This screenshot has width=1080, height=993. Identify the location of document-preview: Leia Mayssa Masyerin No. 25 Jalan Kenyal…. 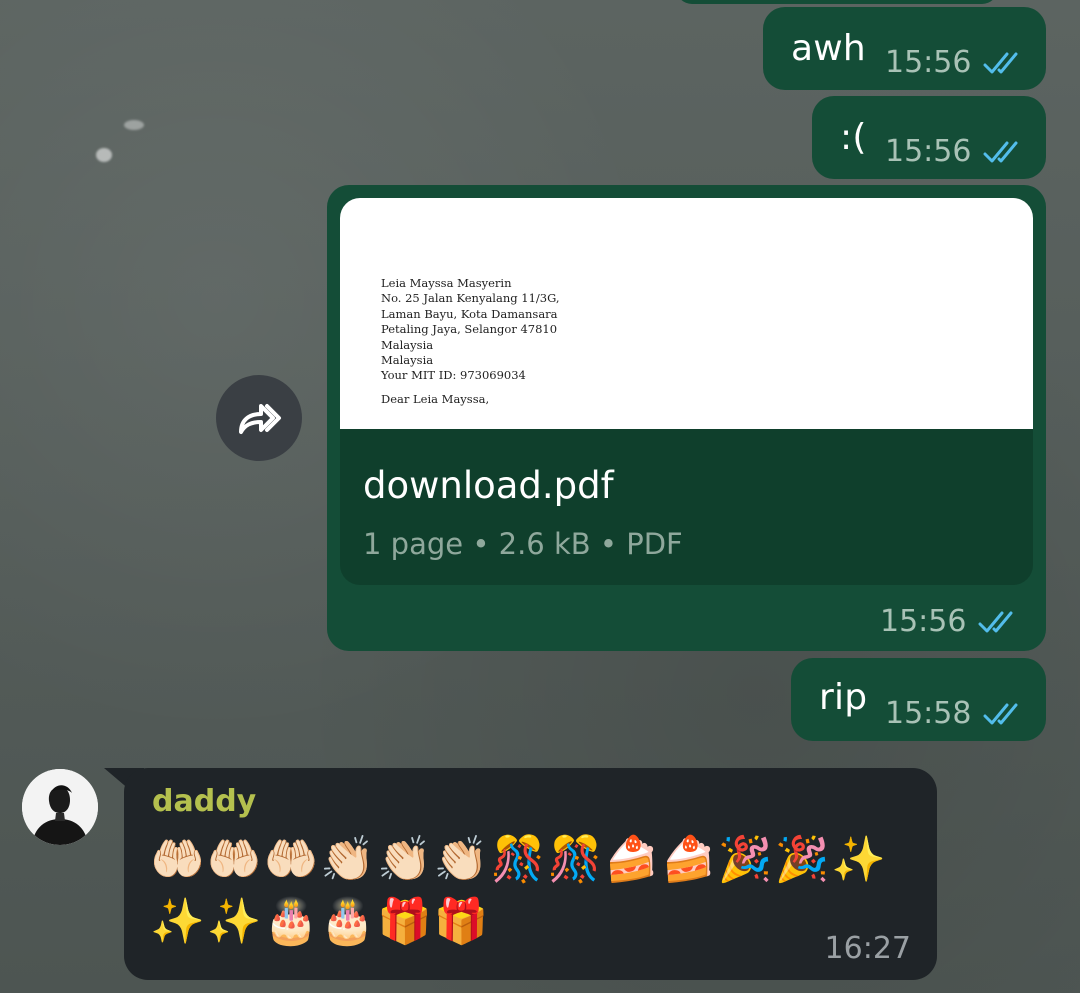
(686, 313).